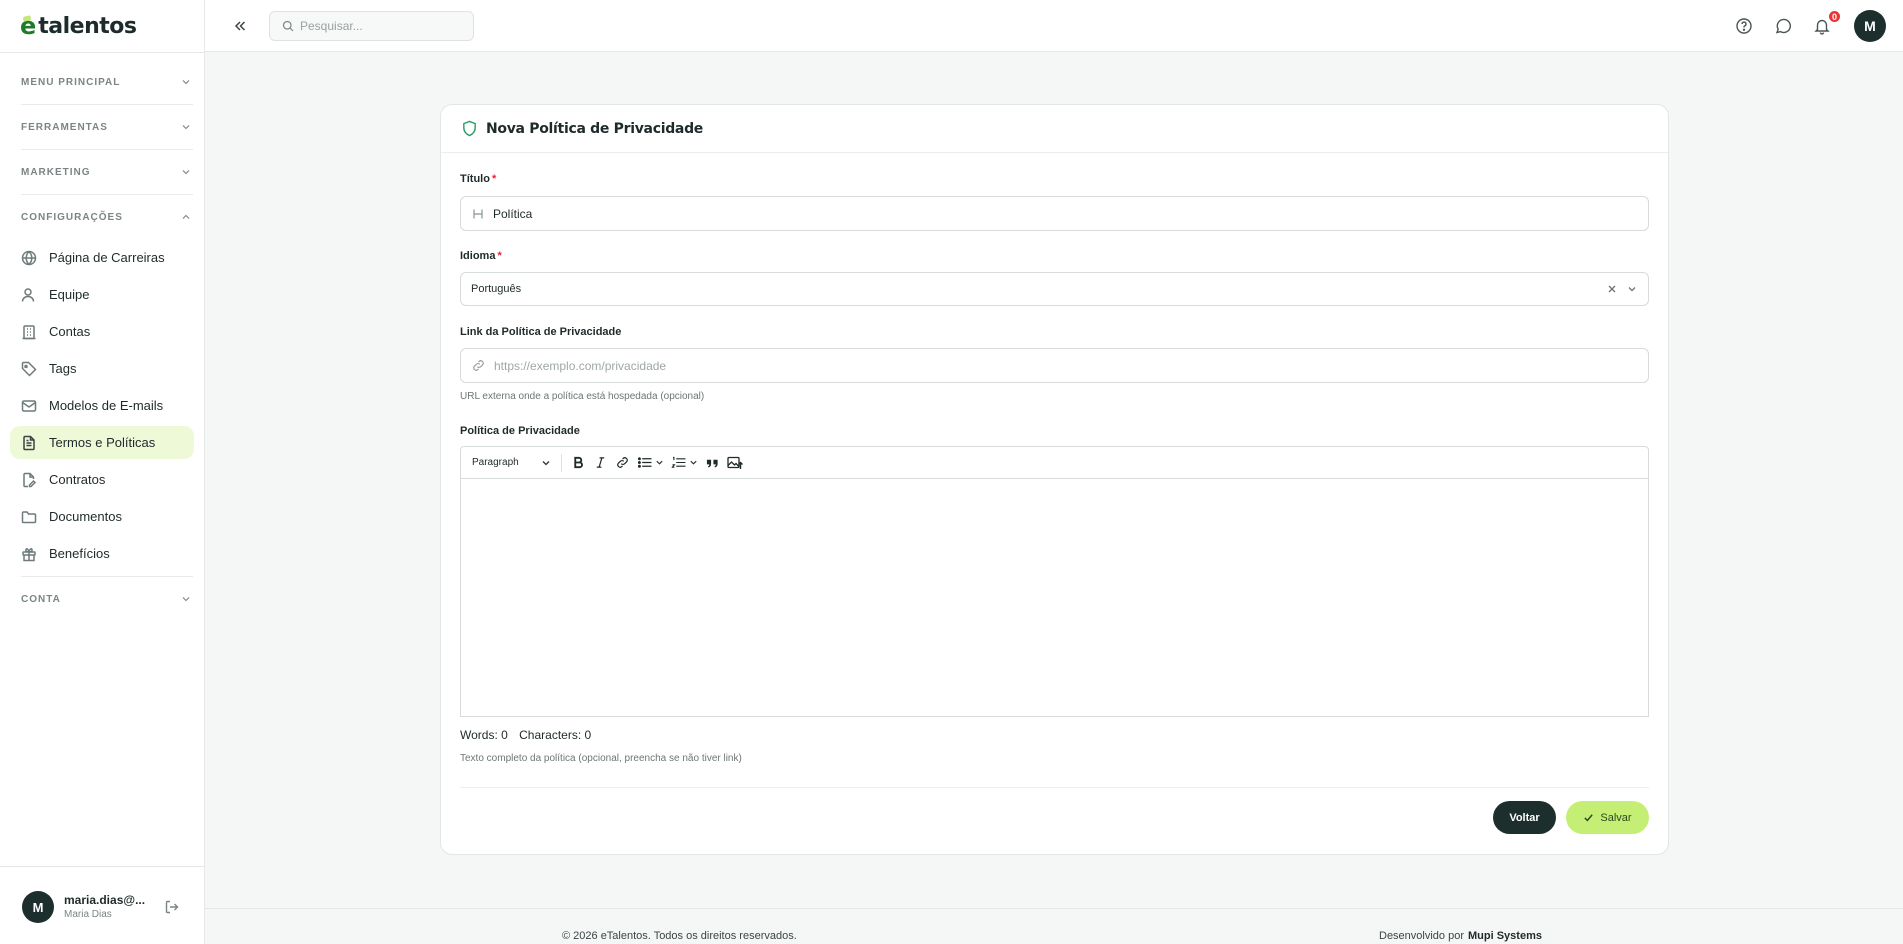 This screenshot has width=1903, height=944. What do you see at coordinates (70, 331) in the screenshot?
I see `sidebar-item-label: Contas` at bounding box center [70, 331].